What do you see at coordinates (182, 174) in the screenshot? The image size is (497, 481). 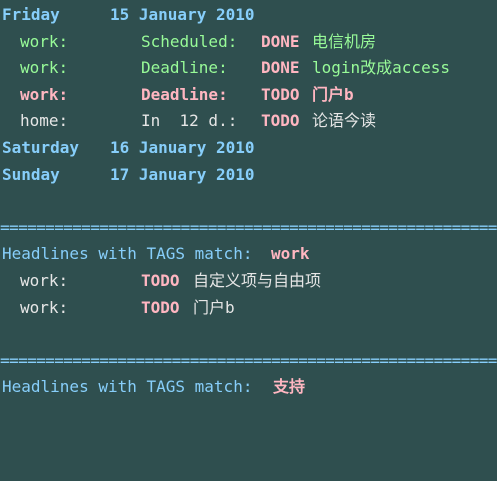 I see `date: 17 January 2010` at bounding box center [182, 174].